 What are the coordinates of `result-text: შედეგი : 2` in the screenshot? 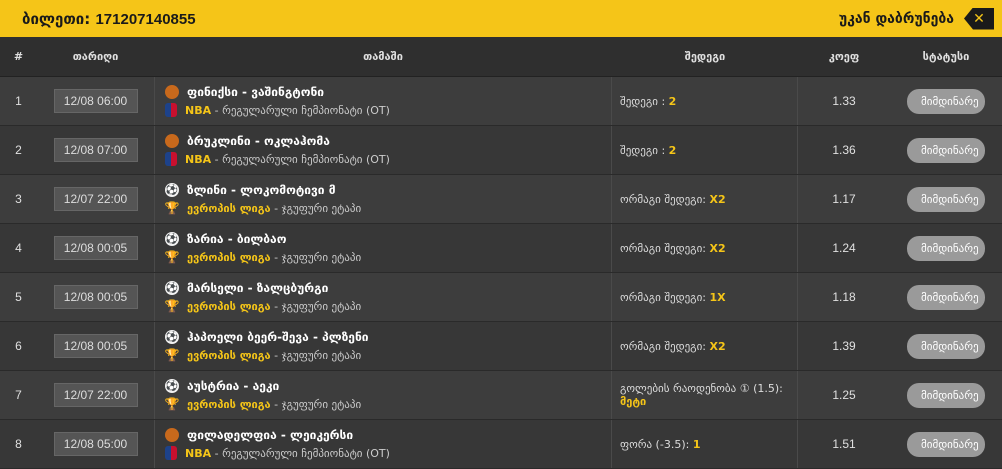 It's located at (648, 101).